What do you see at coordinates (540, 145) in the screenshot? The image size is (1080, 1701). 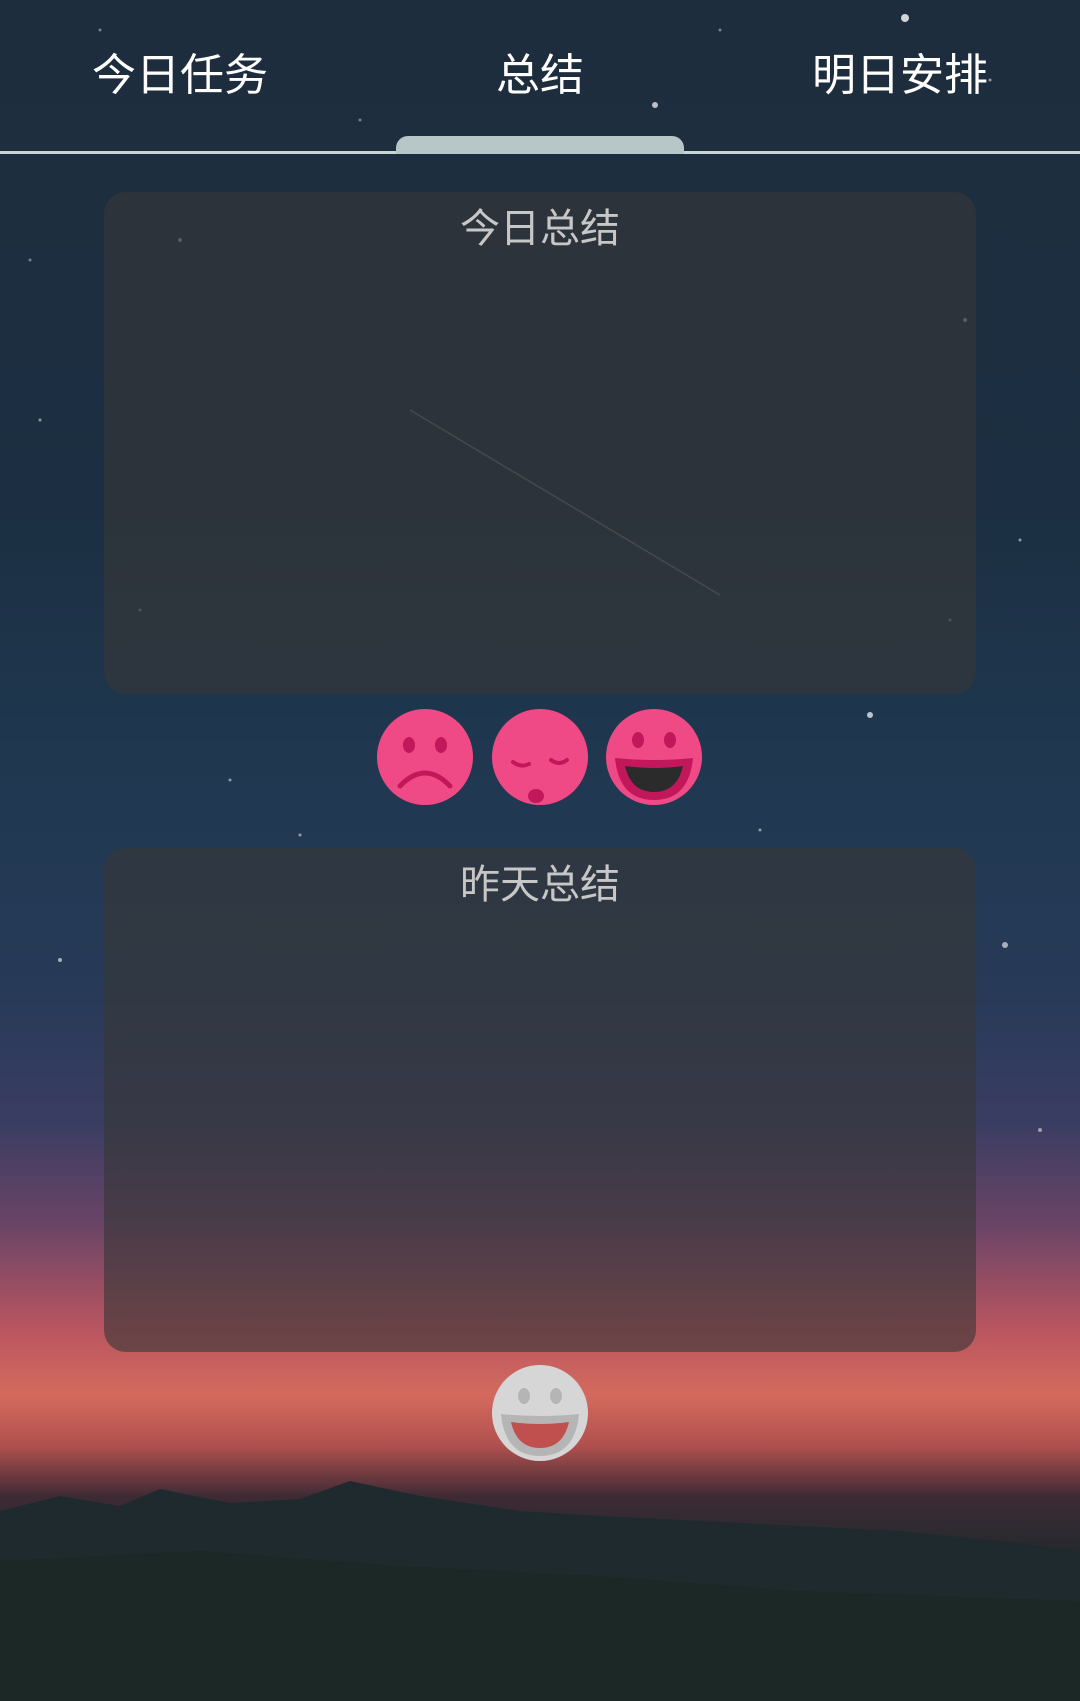 I see `active-tab-indicator` at bounding box center [540, 145].